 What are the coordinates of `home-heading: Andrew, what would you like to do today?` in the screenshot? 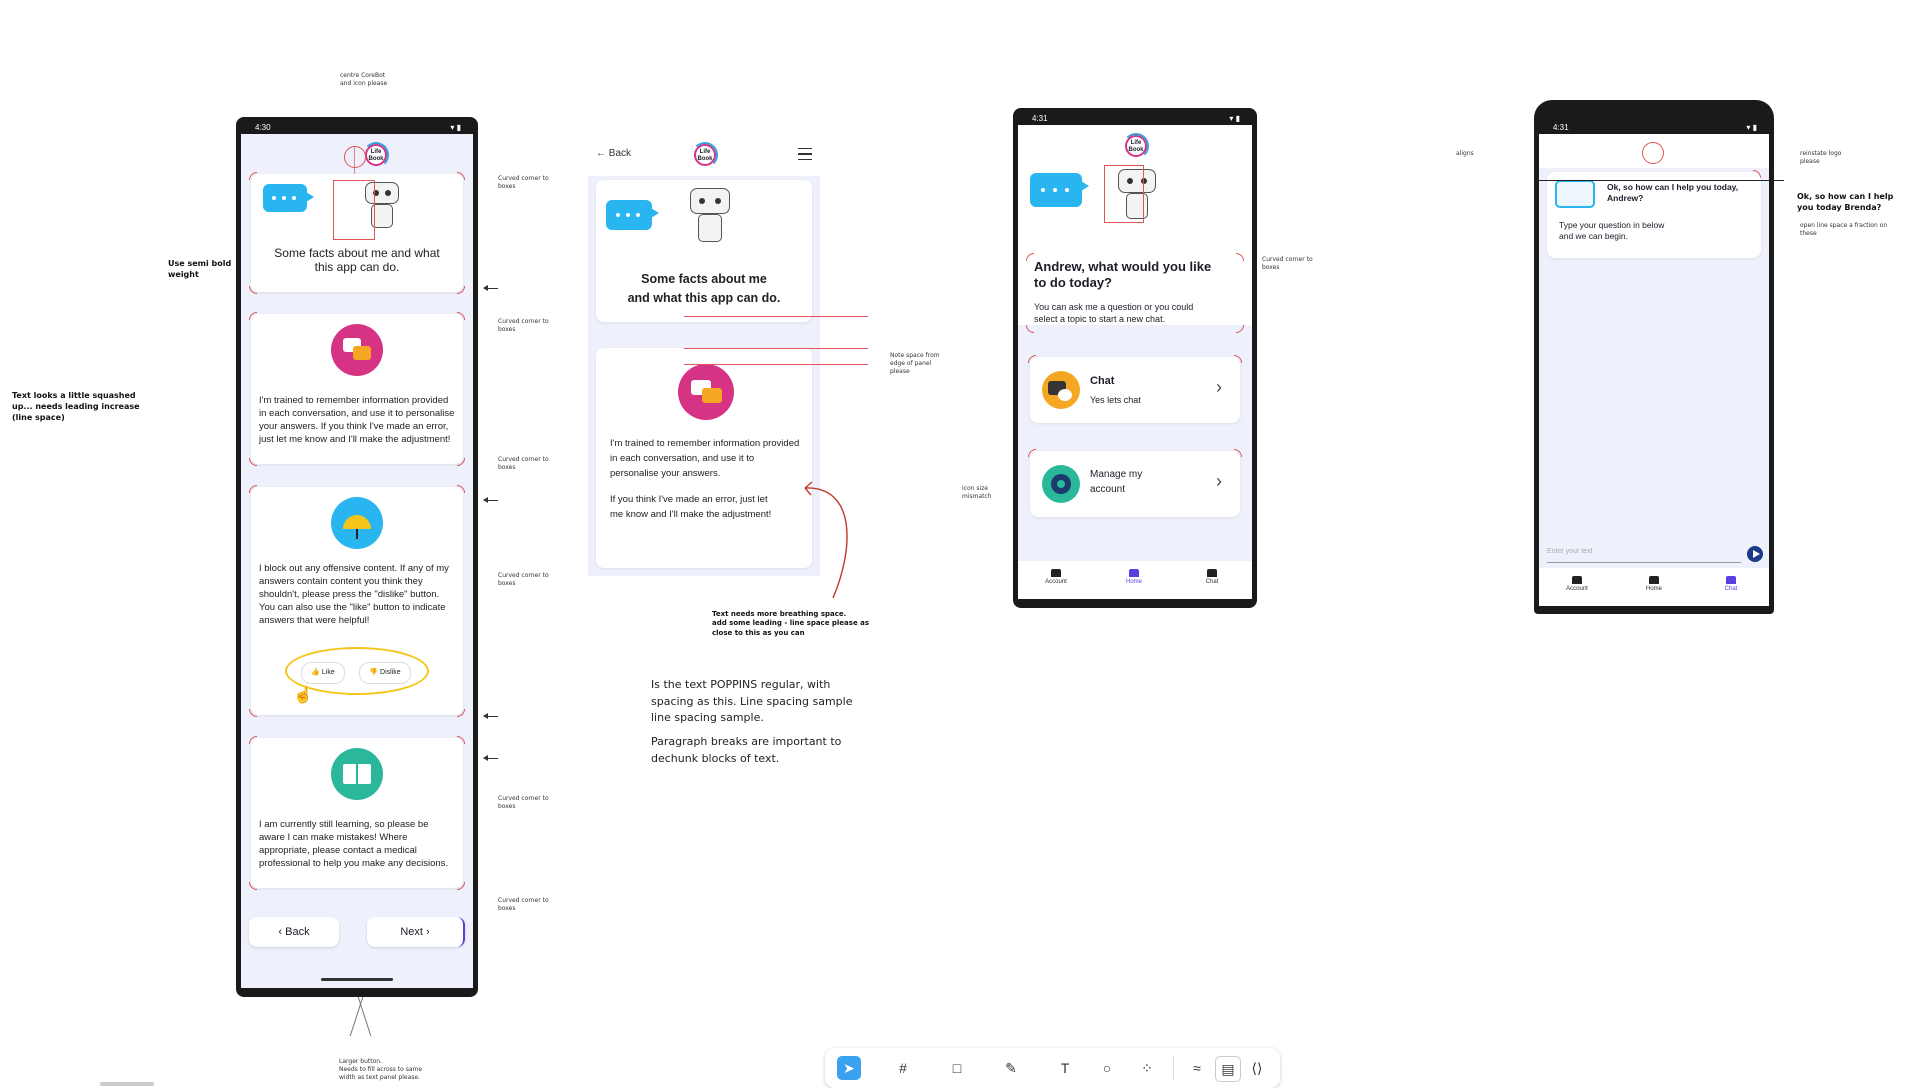 It's located at (1123, 275).